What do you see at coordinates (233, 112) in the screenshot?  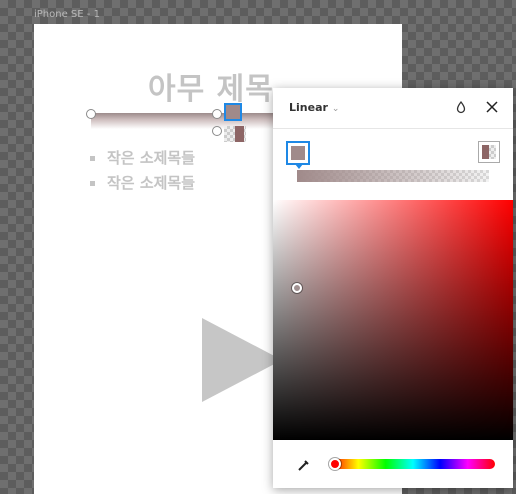 I see `gradient-stop-marker` at bounding box center [233, 112].